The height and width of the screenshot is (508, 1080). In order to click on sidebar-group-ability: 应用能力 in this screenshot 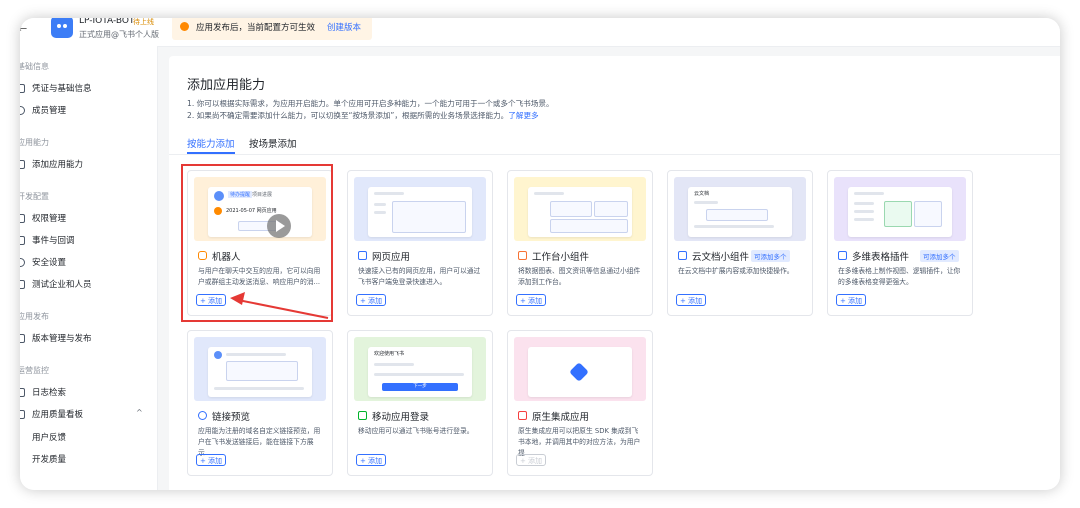, I will do `click(34, 142)`.